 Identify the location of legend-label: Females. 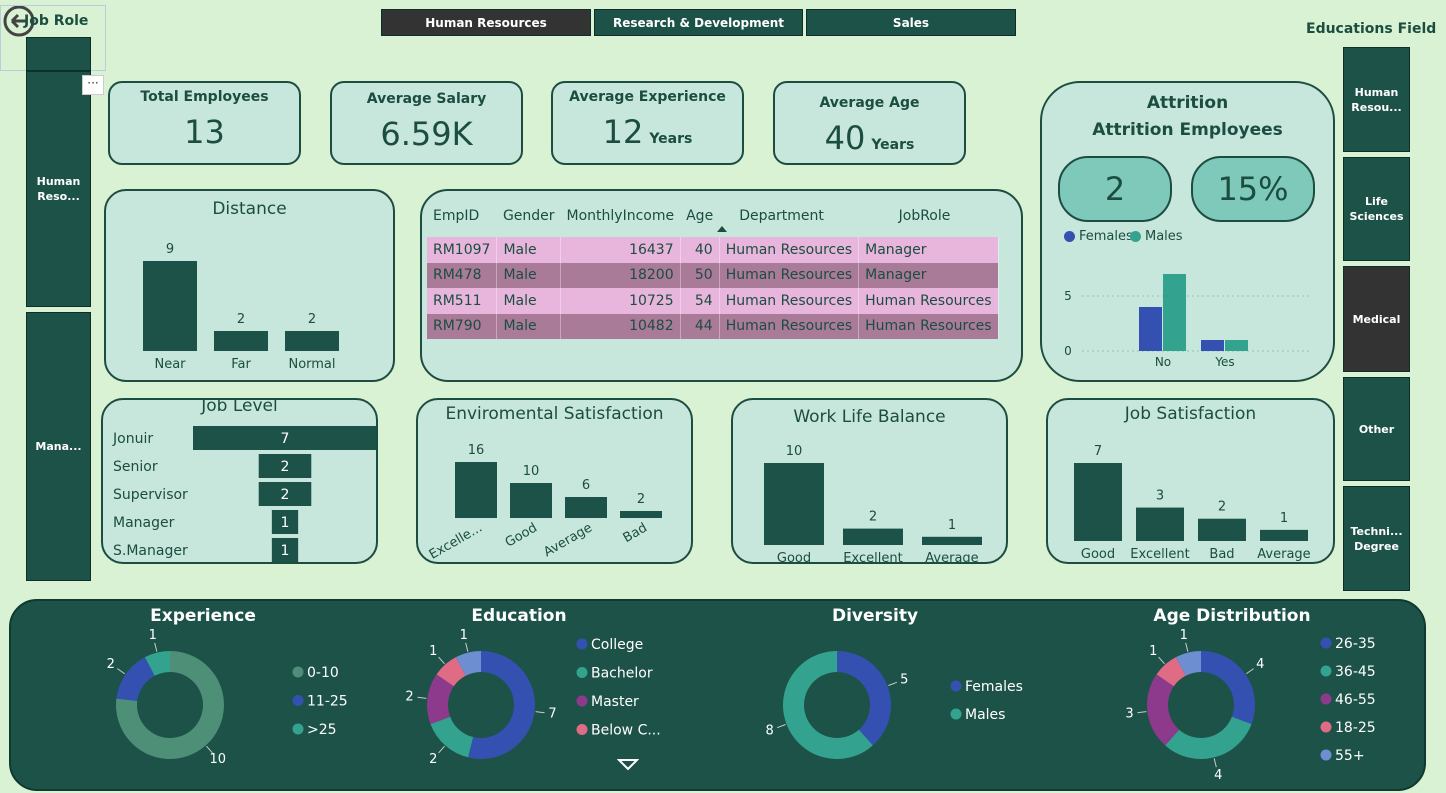
(1106, 236).